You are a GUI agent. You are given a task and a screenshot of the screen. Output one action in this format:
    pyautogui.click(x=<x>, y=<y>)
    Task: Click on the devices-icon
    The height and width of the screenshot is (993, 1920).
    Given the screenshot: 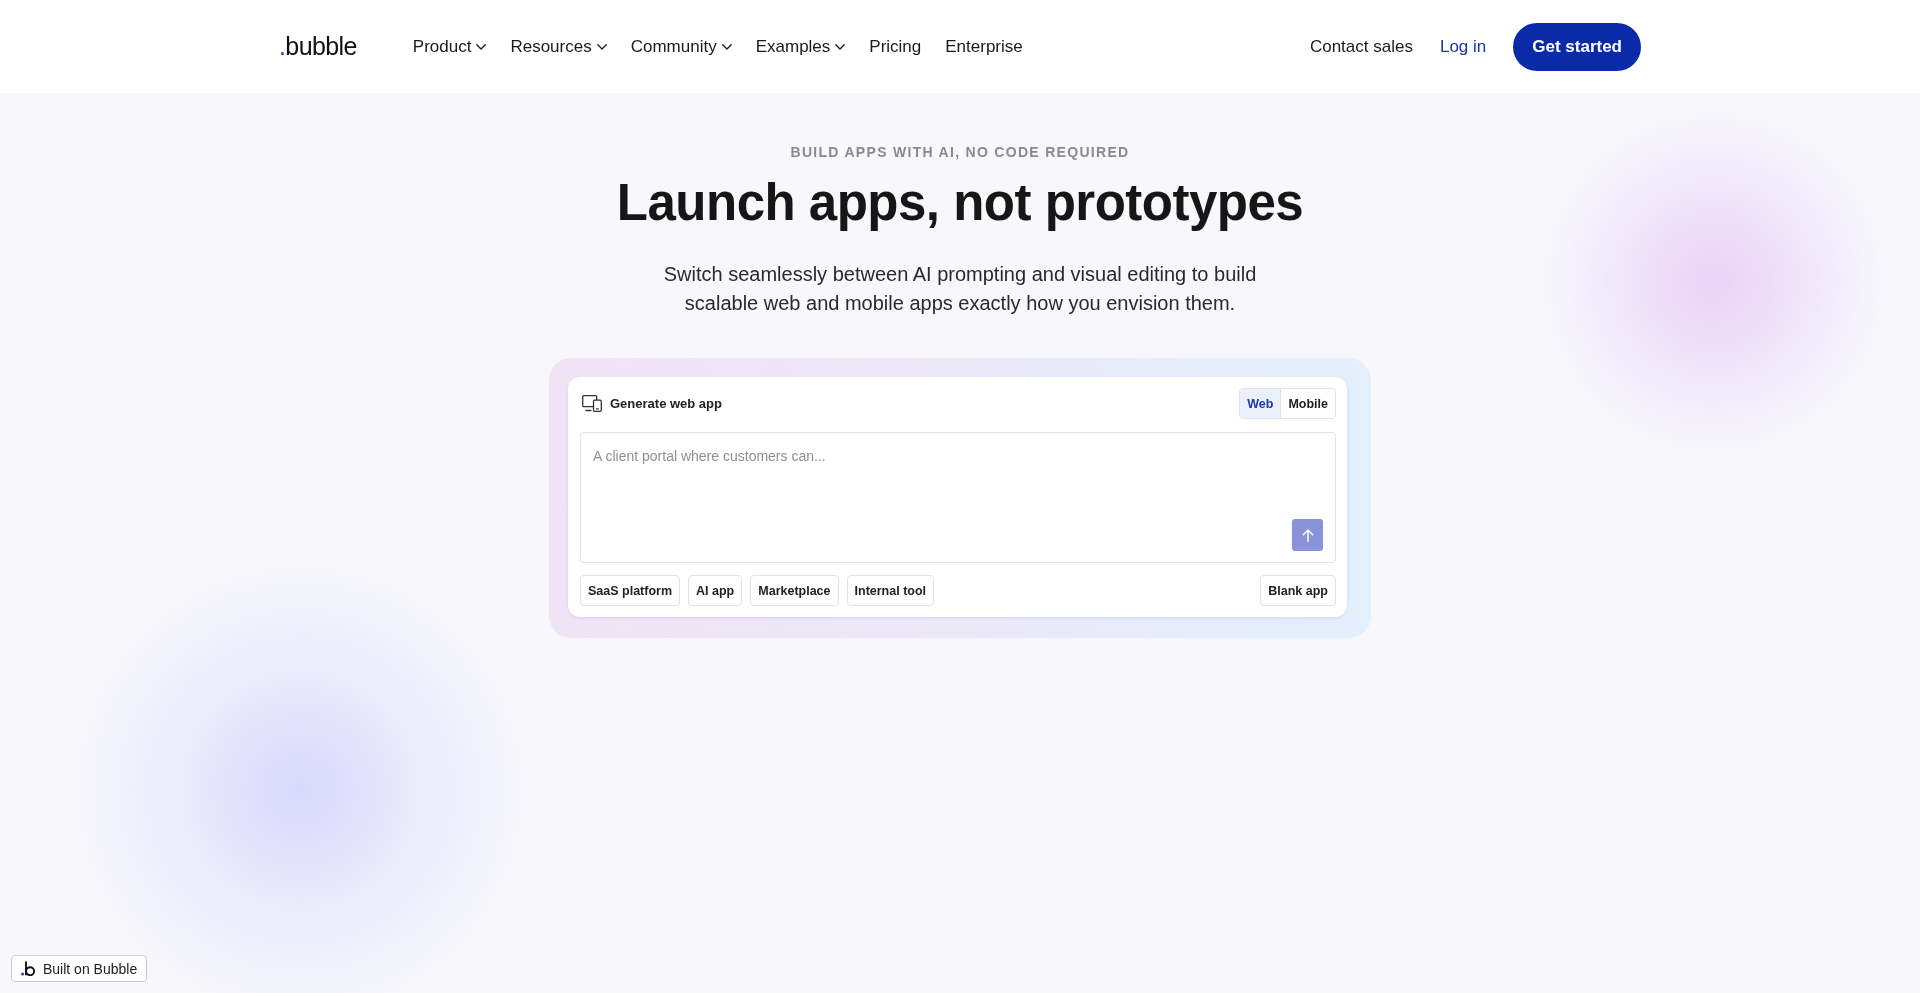 What is the action you would take?
    pyautogui.click(x=592, y=403)
    